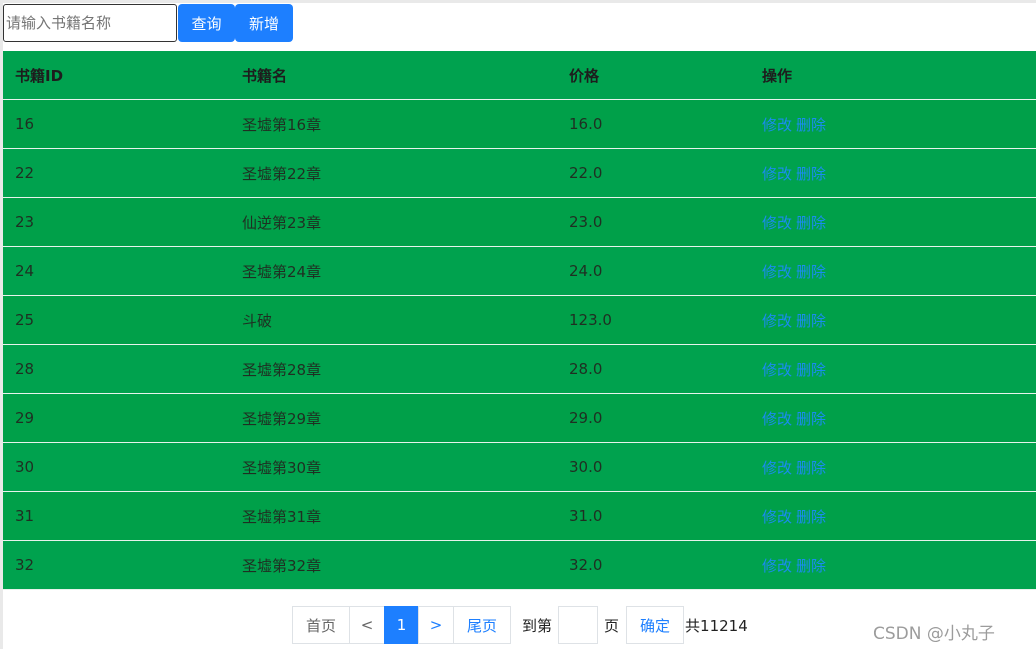 Image resolution: width=1036 pixels, height=649 pixels. Describe the element at coordinates (401, 625) in the screenshot. I see `current-page-button: 1` at that location.